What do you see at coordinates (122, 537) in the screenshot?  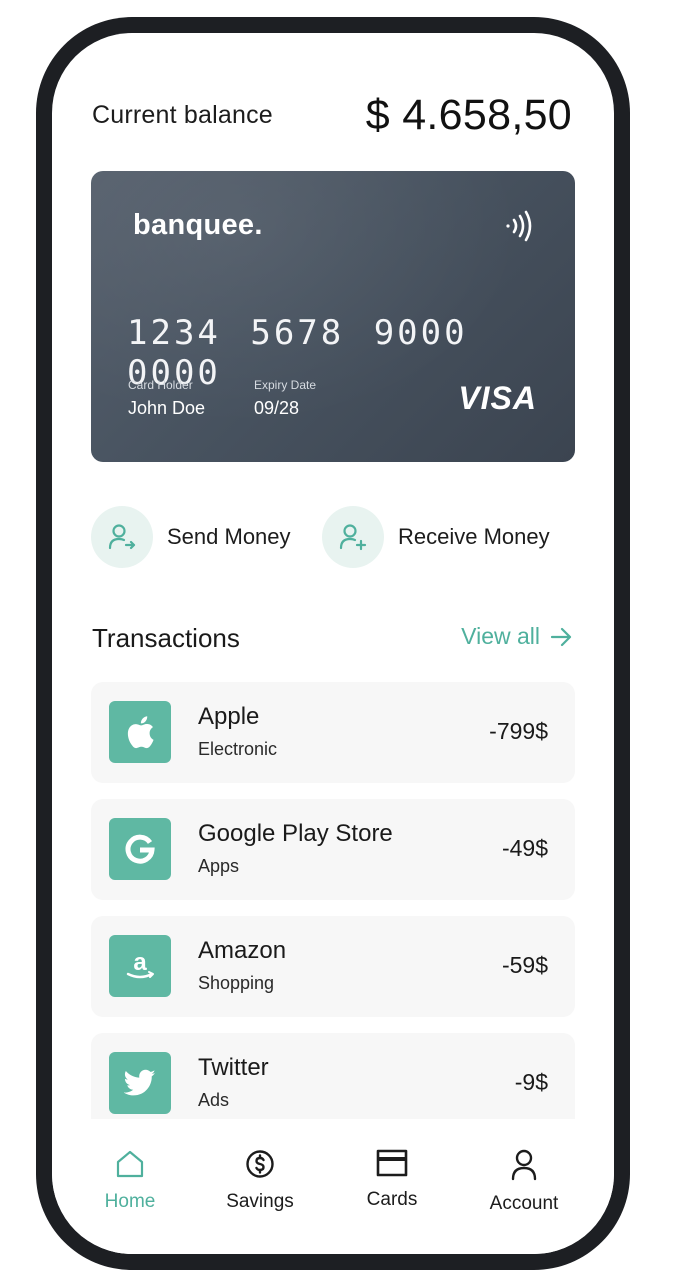 I see `user-send-icon` at bounding box center [122, 537].